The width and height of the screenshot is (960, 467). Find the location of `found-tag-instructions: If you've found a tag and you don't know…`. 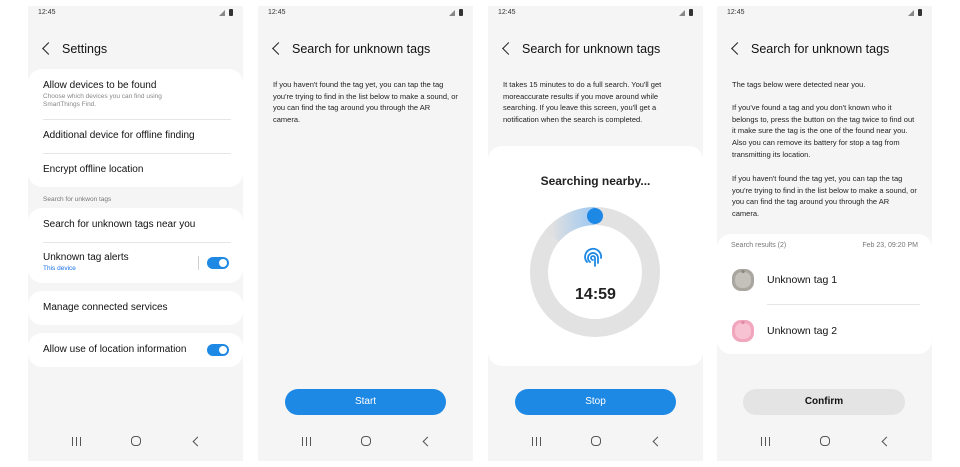

found-tag-instructions: If you've found a tag and you don't know… is located at coordinates (823, 131).